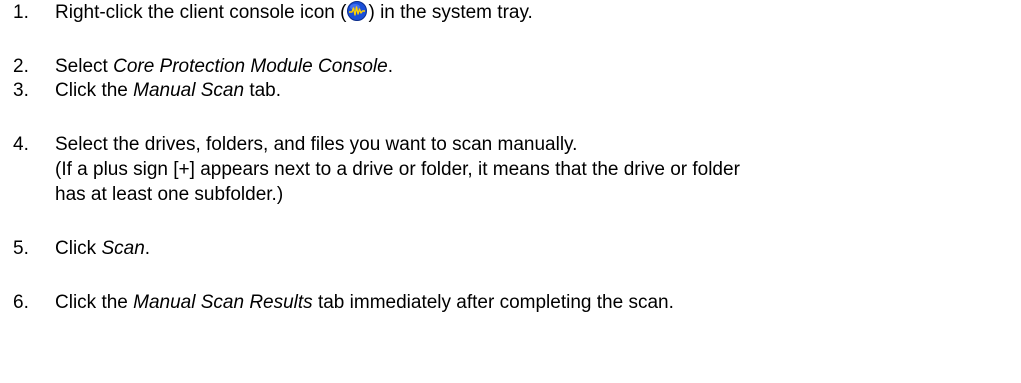 This screenshot has width=1021, height=383. I want to click on step-text-pre: Click, so click(78, 248).